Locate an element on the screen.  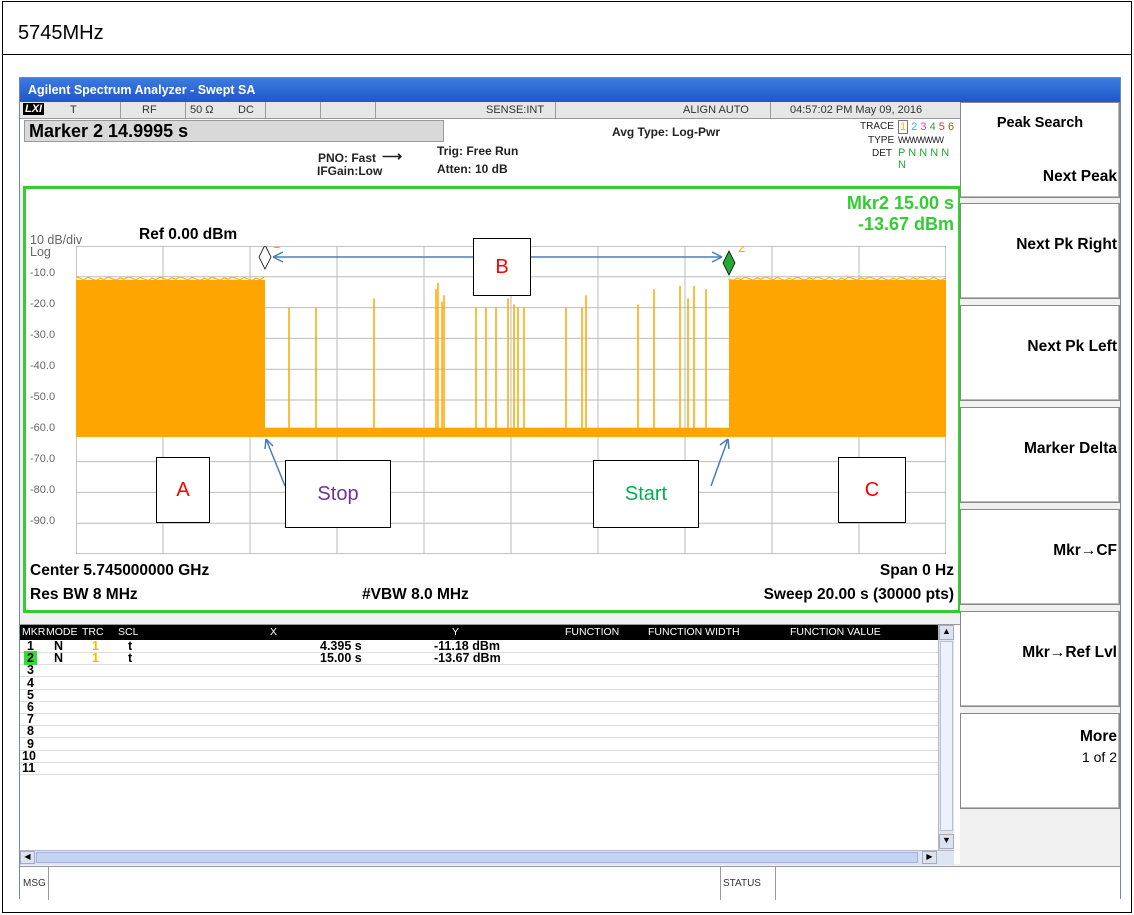
y-tick-label: -10.0 is located at coordinates (43, 273).